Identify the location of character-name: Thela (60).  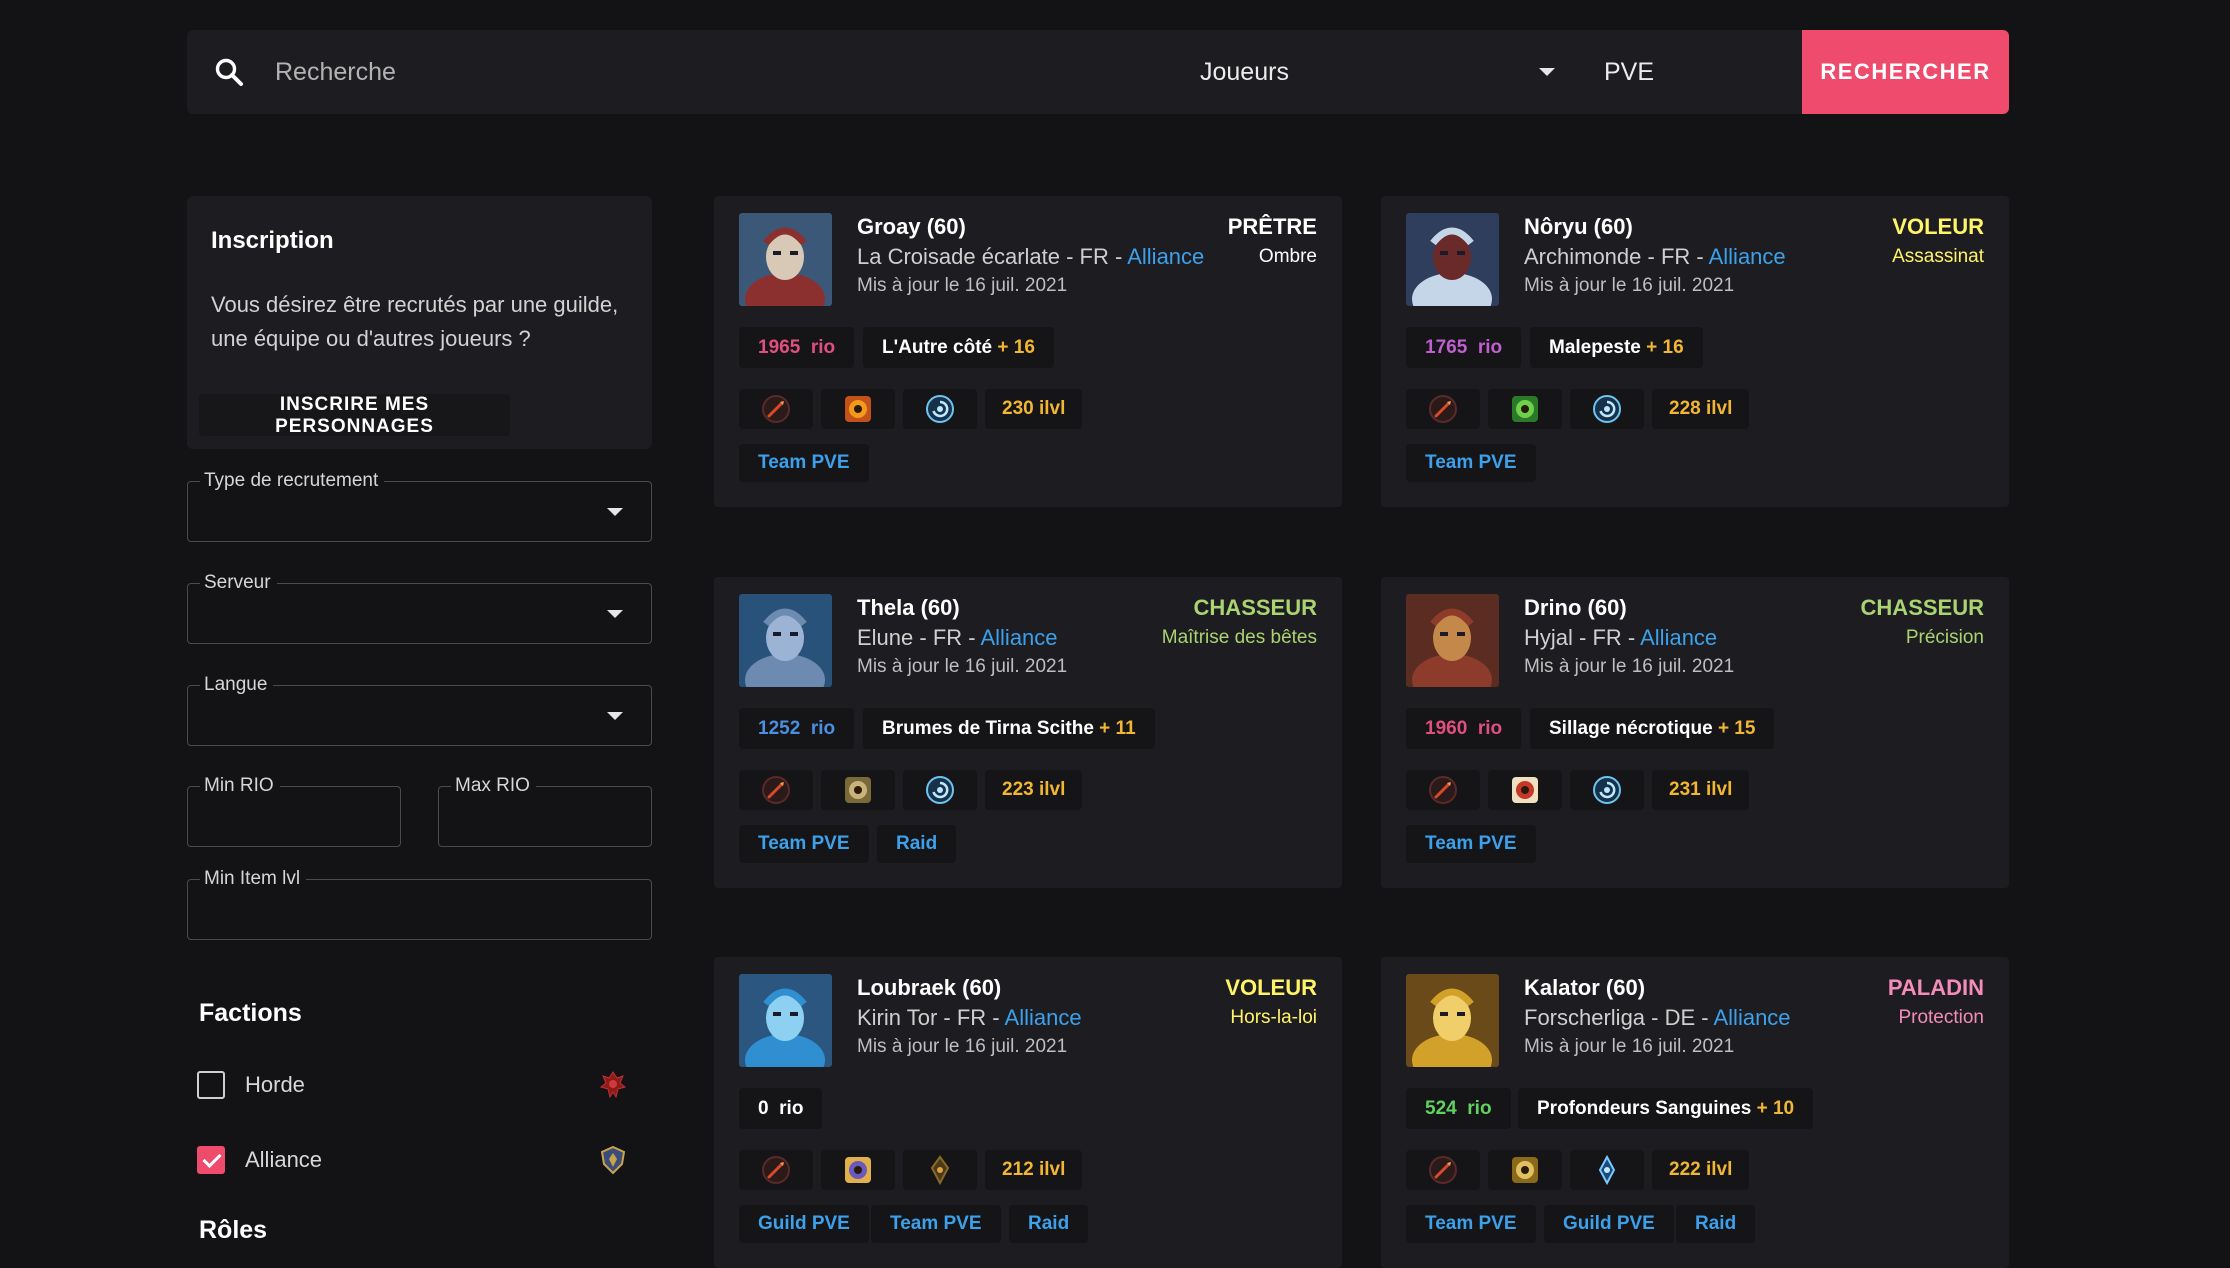
(908, 608).